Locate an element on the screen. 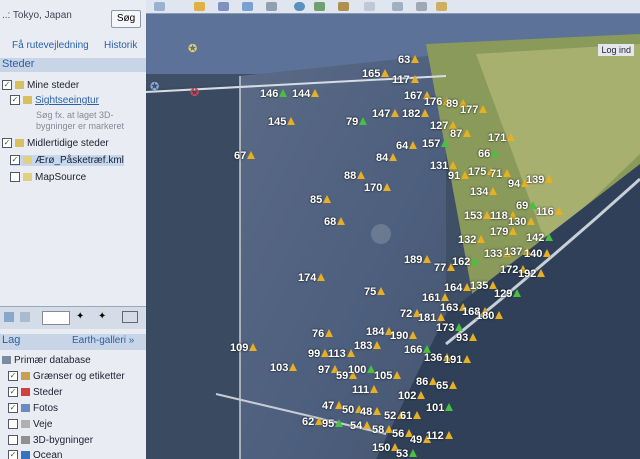 This screenshot has height=459, width=640. placemark-marker: 88 is located at coordinates (355, 176).